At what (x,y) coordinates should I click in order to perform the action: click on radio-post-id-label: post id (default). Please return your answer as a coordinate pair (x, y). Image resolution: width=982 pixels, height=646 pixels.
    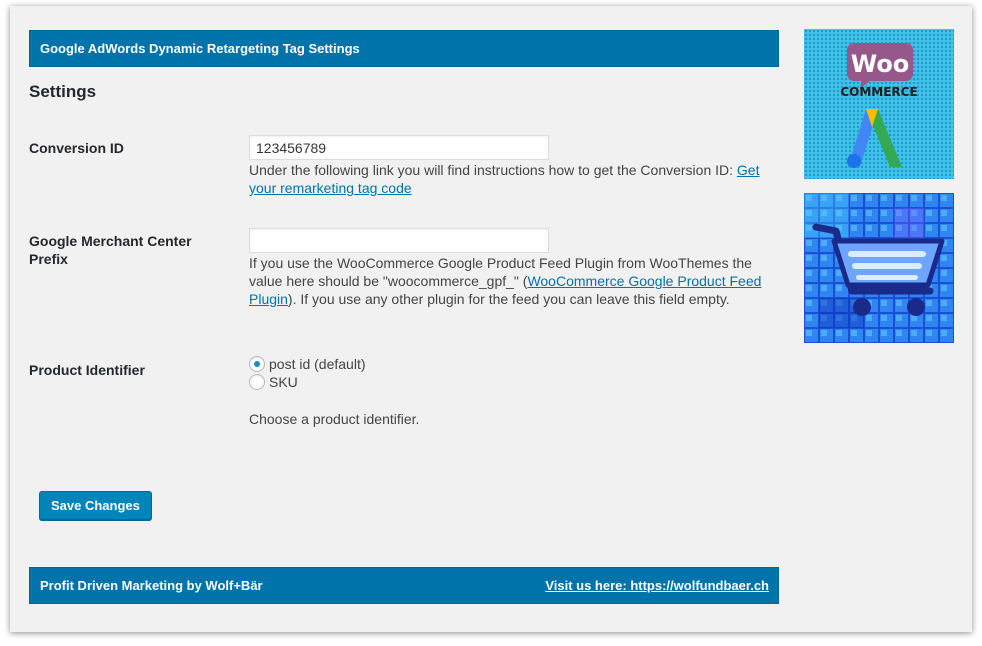
    Looking at the image, I should click on (317, 364).